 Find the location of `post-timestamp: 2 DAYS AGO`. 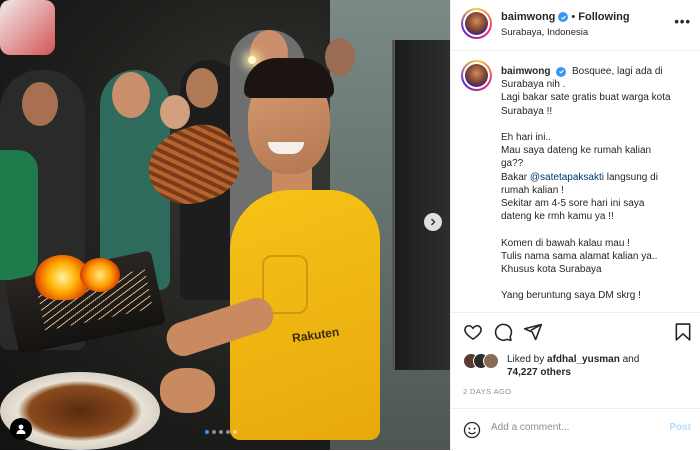

post-timestamp: 2 DAYS AGO is located at coordinates (487, 391).